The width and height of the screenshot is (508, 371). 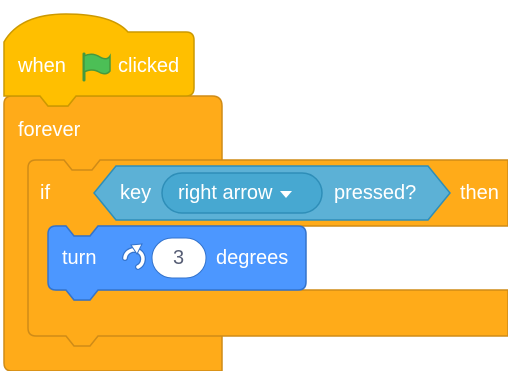 I want to click on turn-label: turn, so click(x=79, y=258).